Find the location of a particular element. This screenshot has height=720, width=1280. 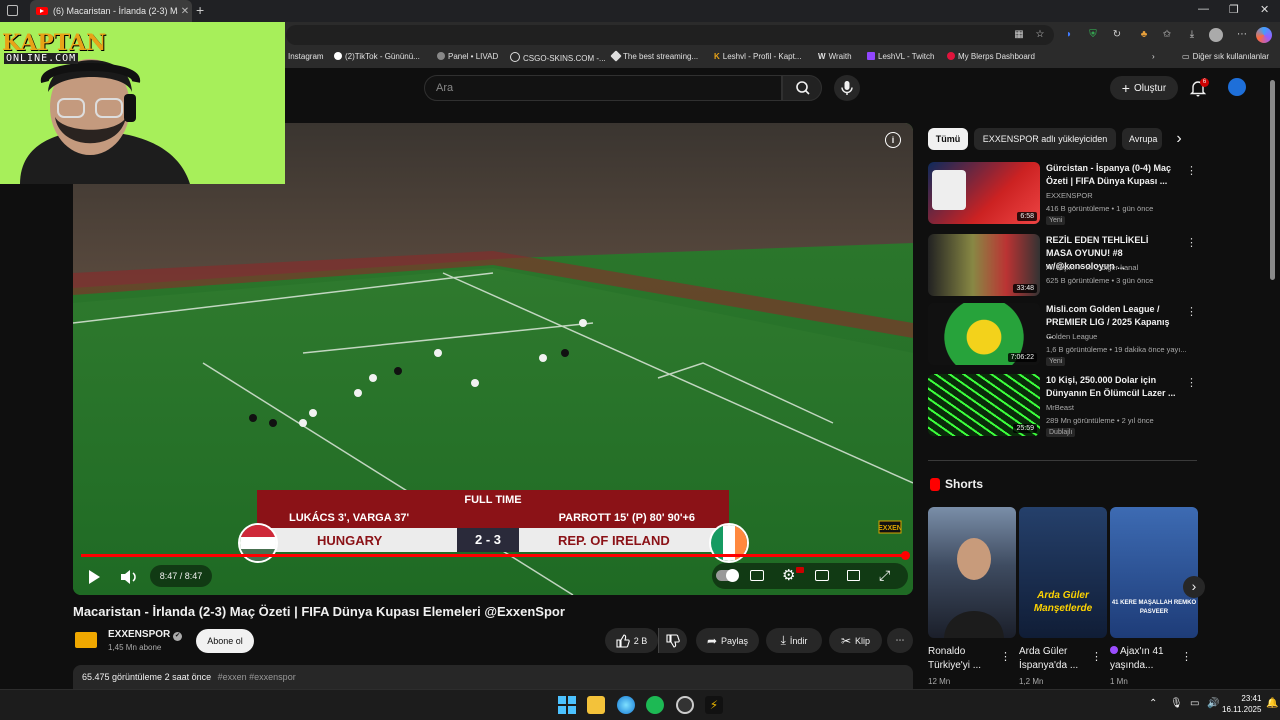

progress-bar is located at coordinates (493, 555).